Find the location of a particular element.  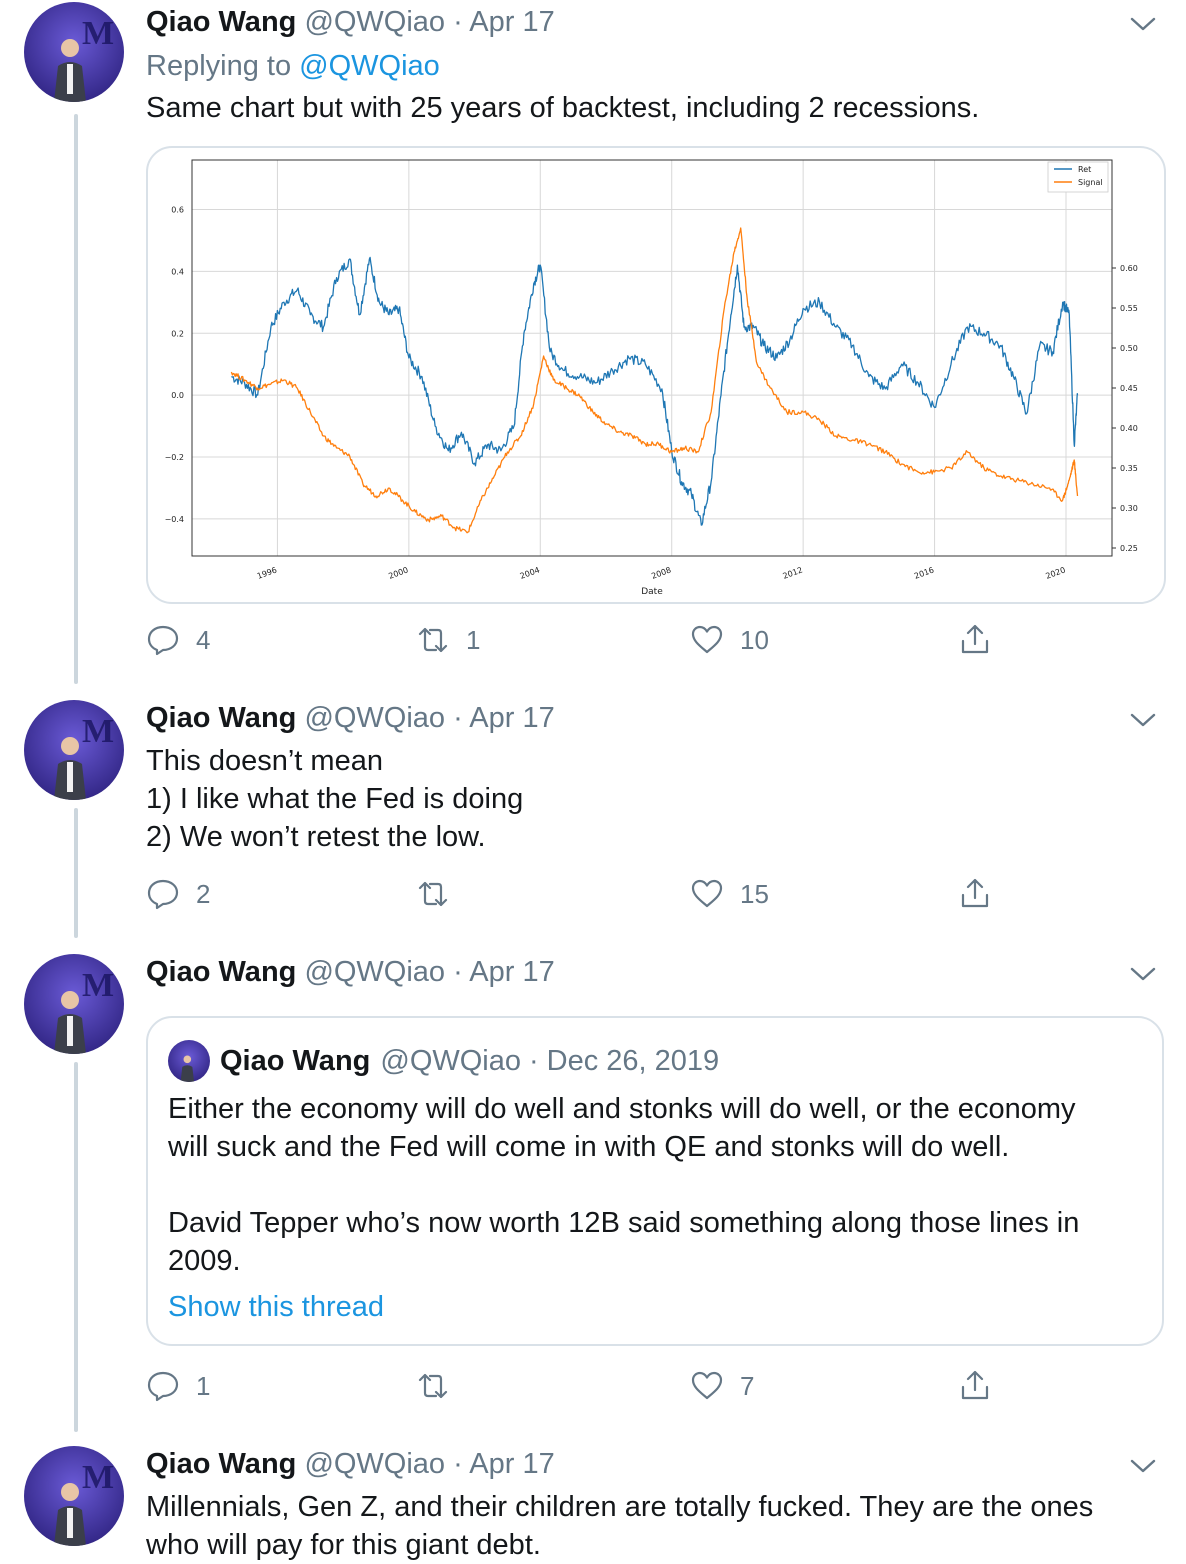

series-line-ret is located at coordinates (655, 391).